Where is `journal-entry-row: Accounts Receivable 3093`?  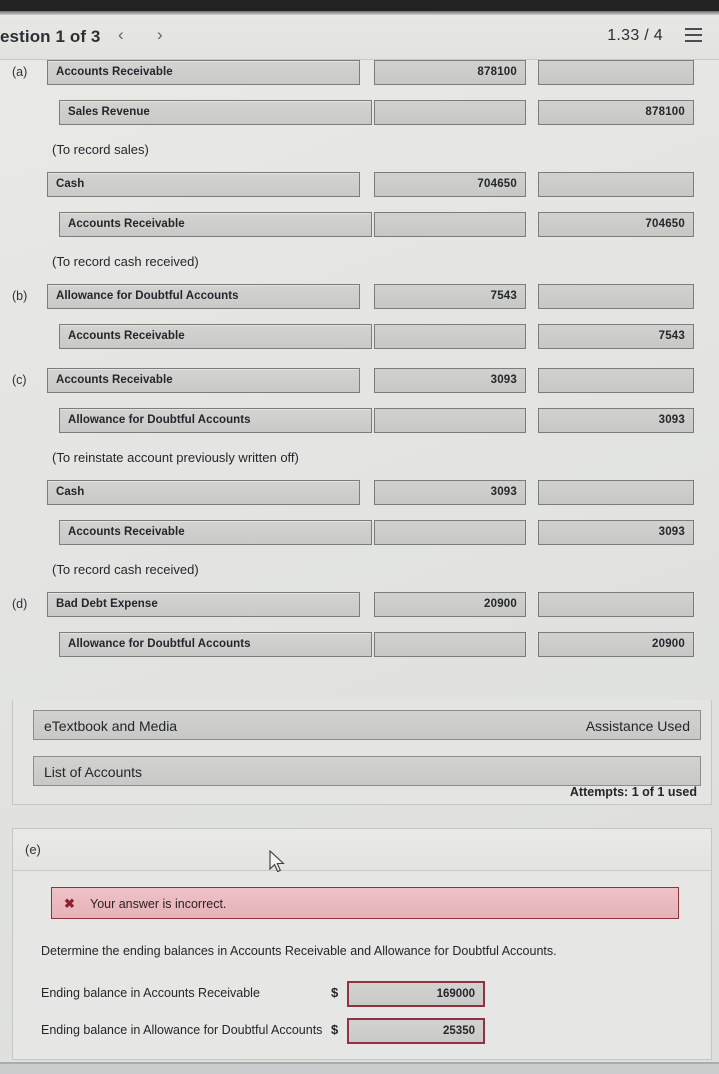 journal-entry-row: Accounts Receivable 3093 is located at coordinates (359, 533).